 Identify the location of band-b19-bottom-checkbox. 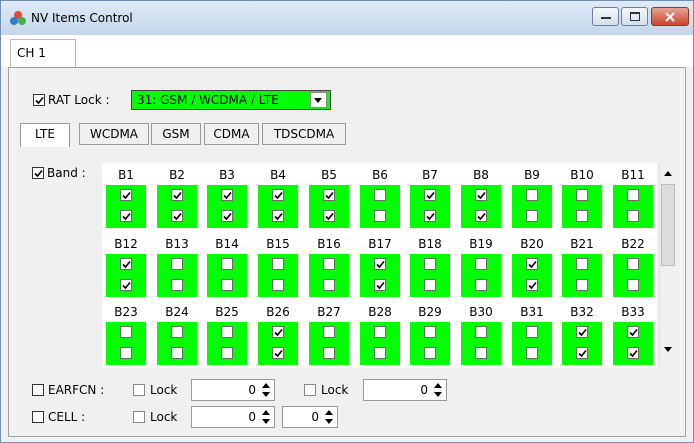
(481, 285).